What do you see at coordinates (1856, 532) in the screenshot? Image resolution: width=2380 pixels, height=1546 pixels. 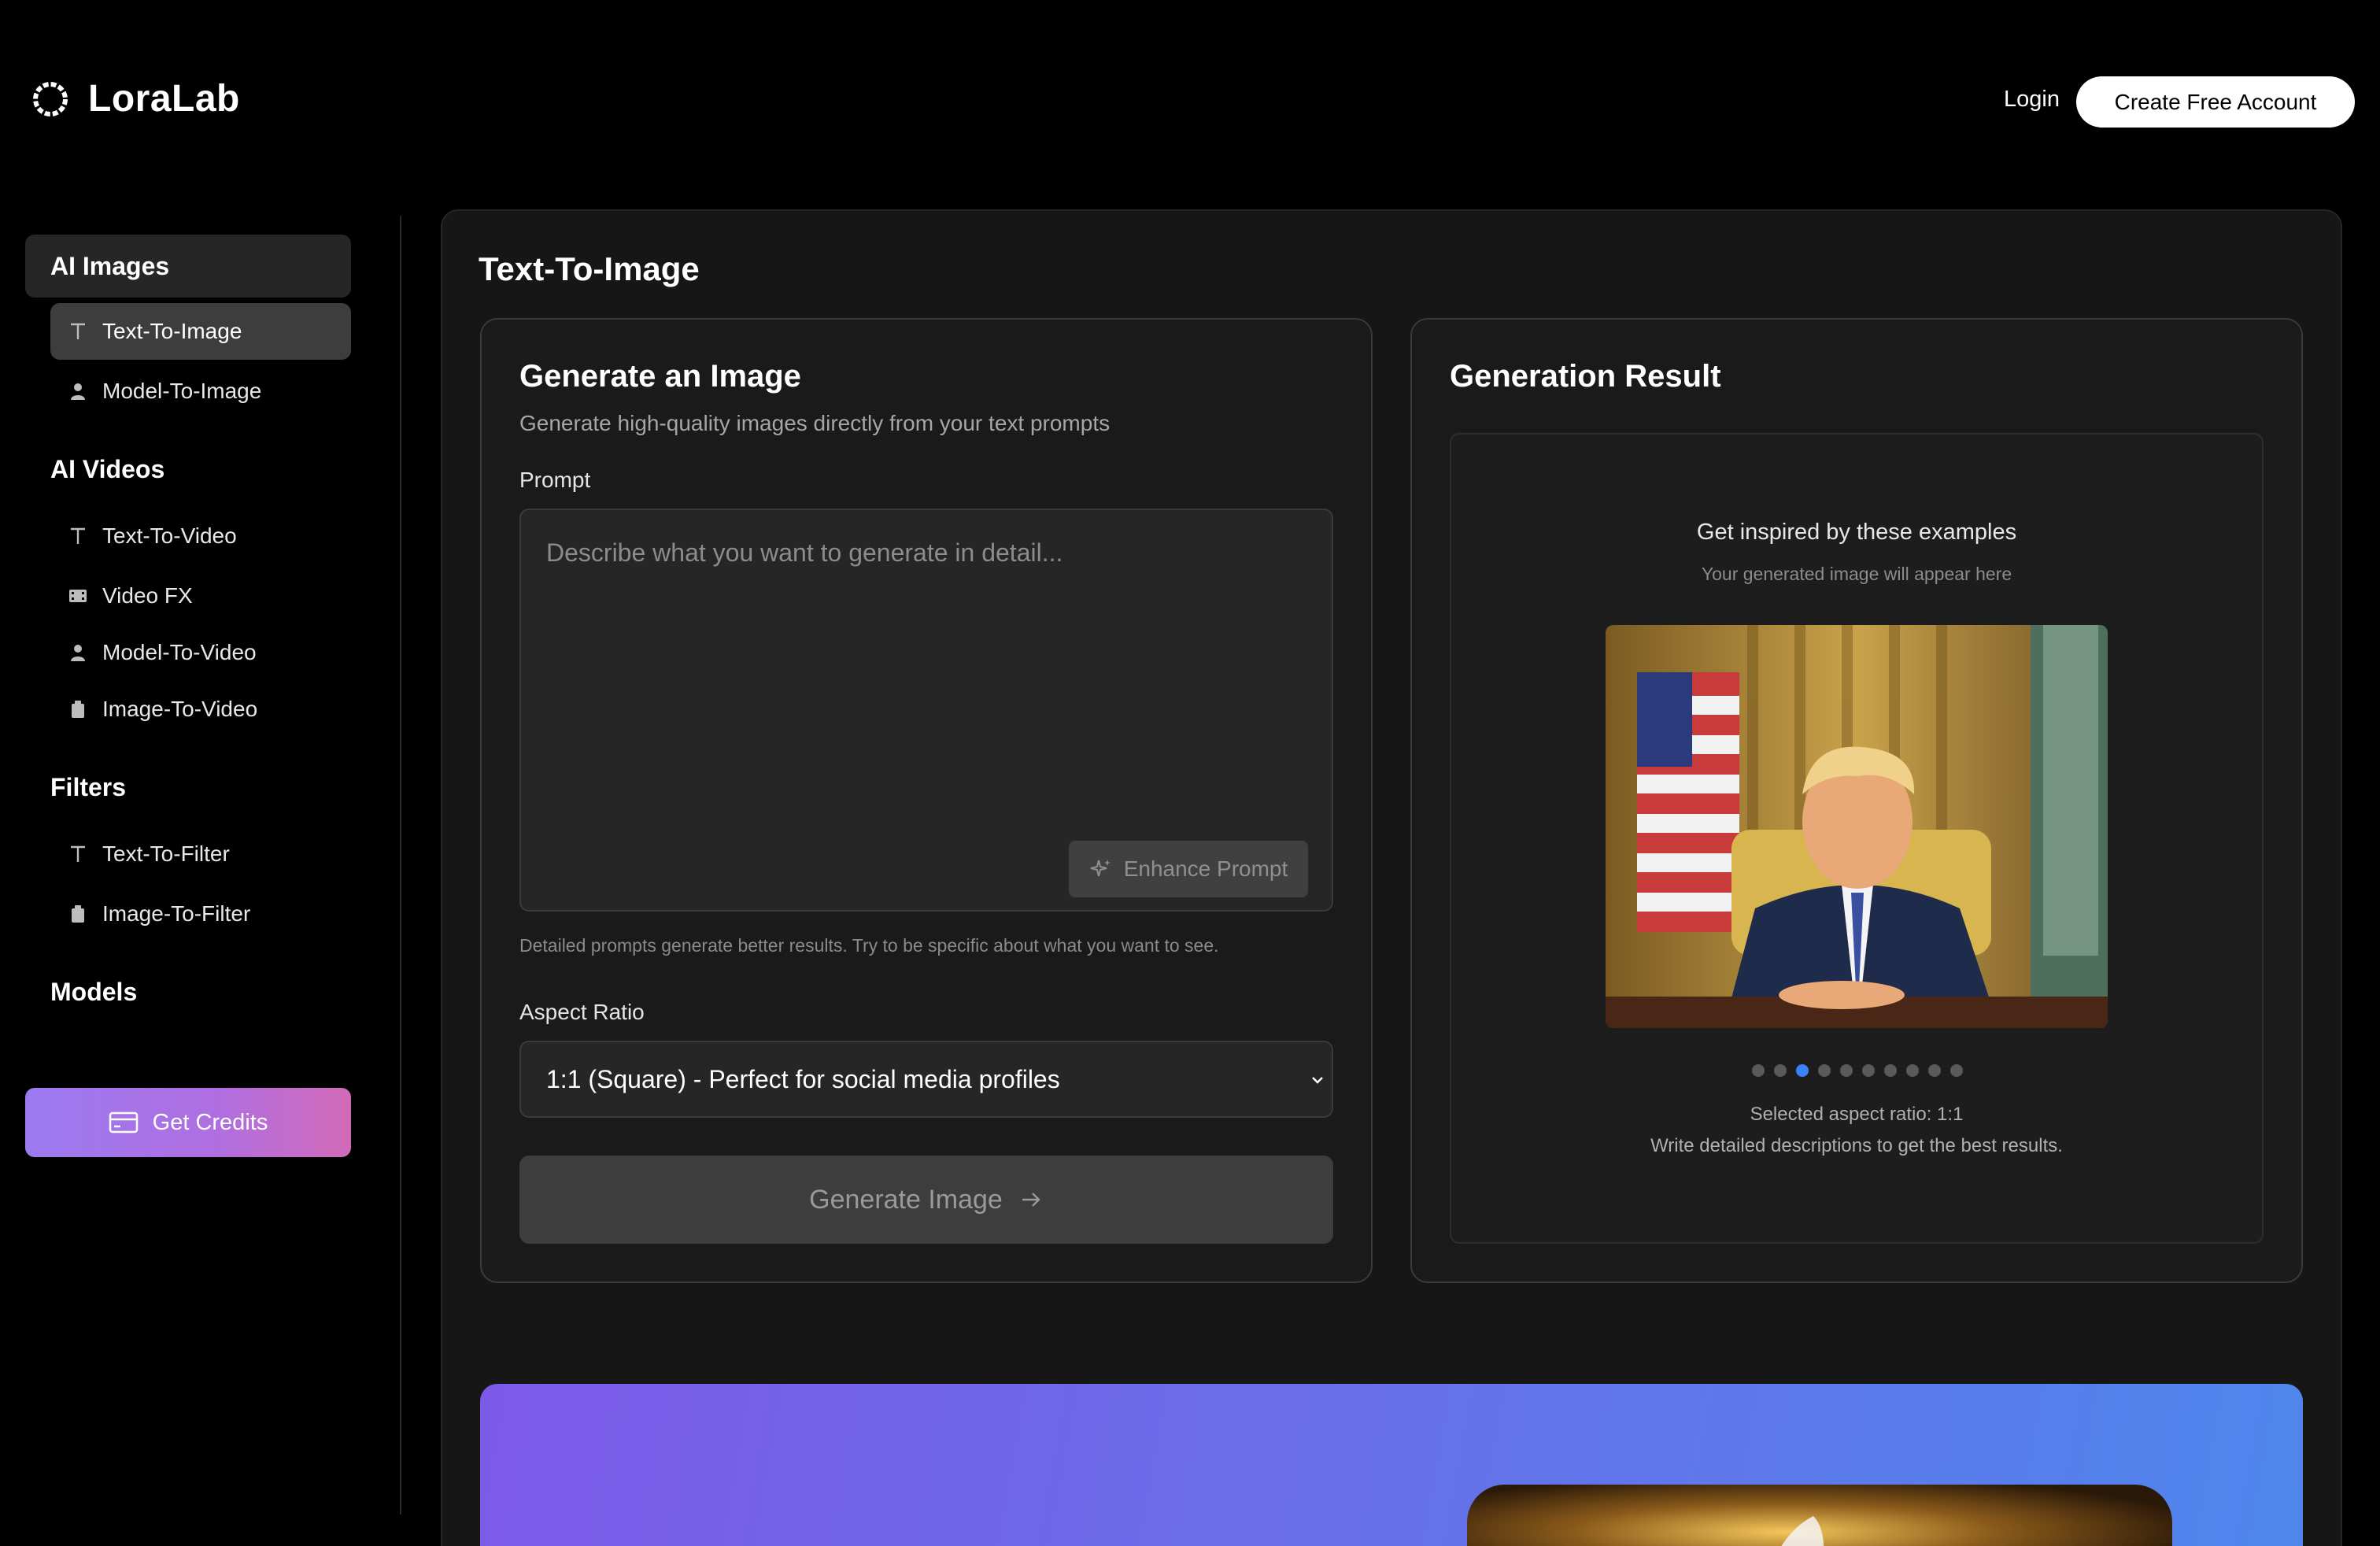 I see `inspire-title: Get inspired by these examples` at bounding box center [1856, 532].